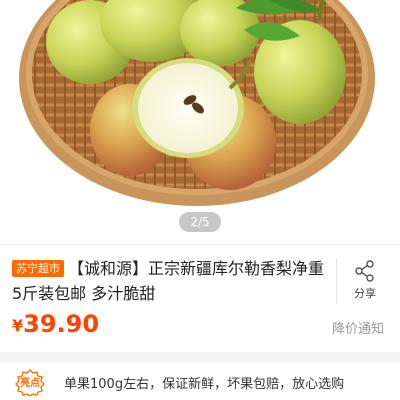  I want to click on divider, so click(200, 244).